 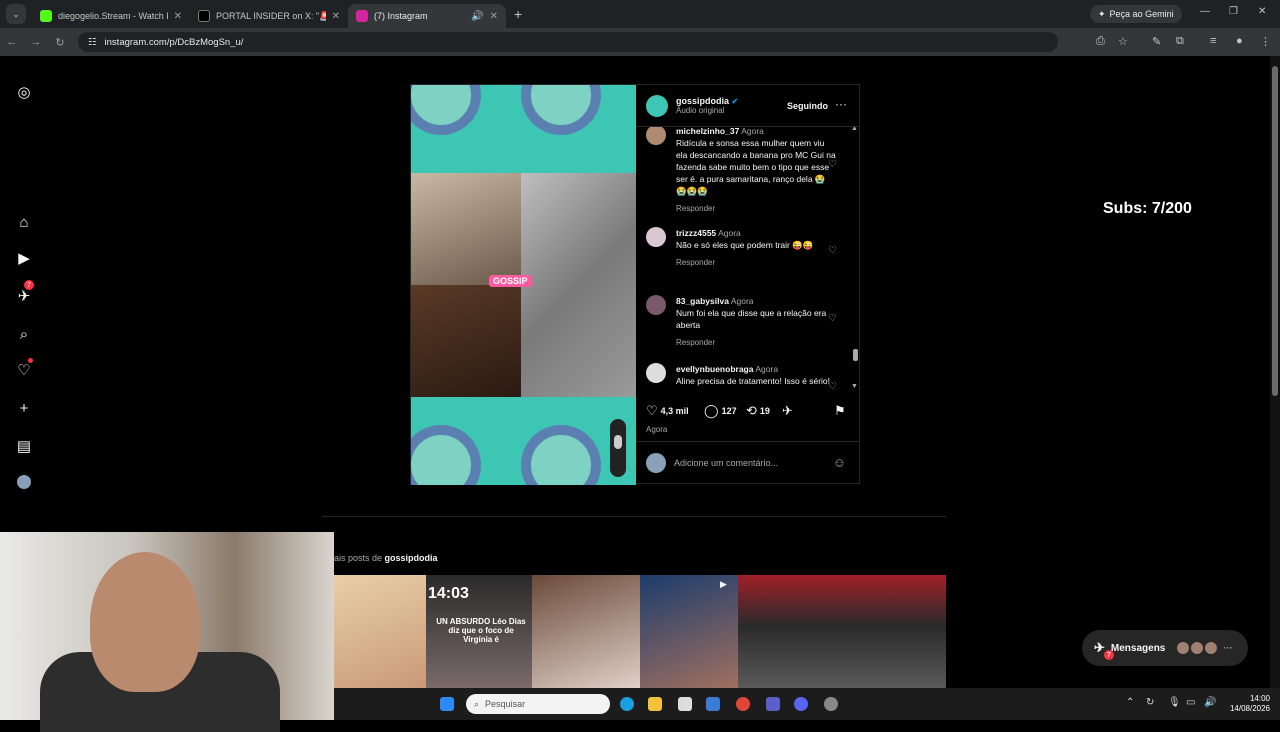 What do you see at coordinates (1123, 41) in the screenshot?
I see `bookmark-star-icon: ☆` at bounding box center [1123, 41].